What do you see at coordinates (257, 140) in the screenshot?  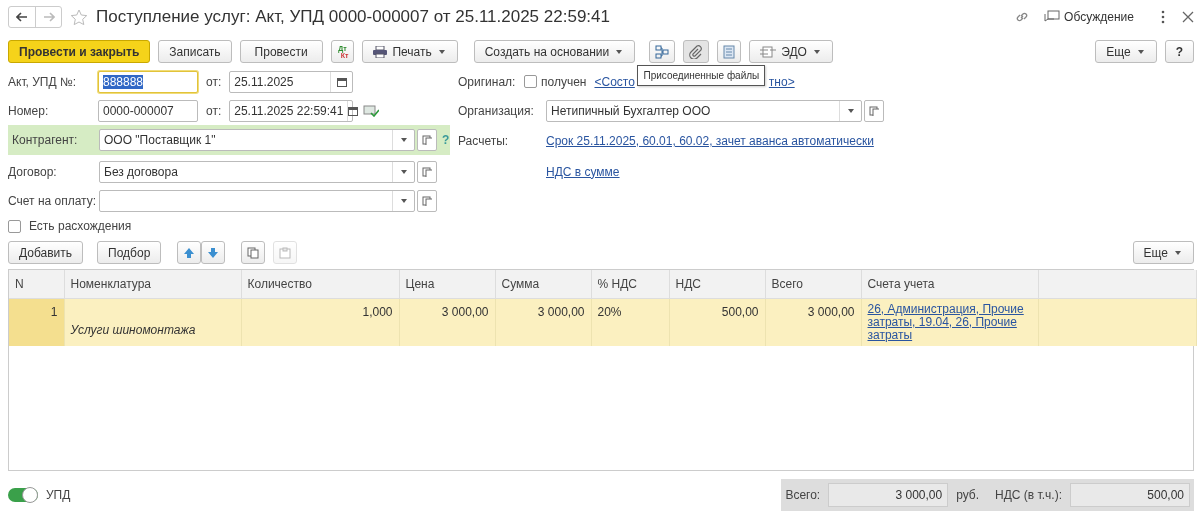 I see `select-field: ООО "Поставщик 1"` at bounding box center [257, 140].